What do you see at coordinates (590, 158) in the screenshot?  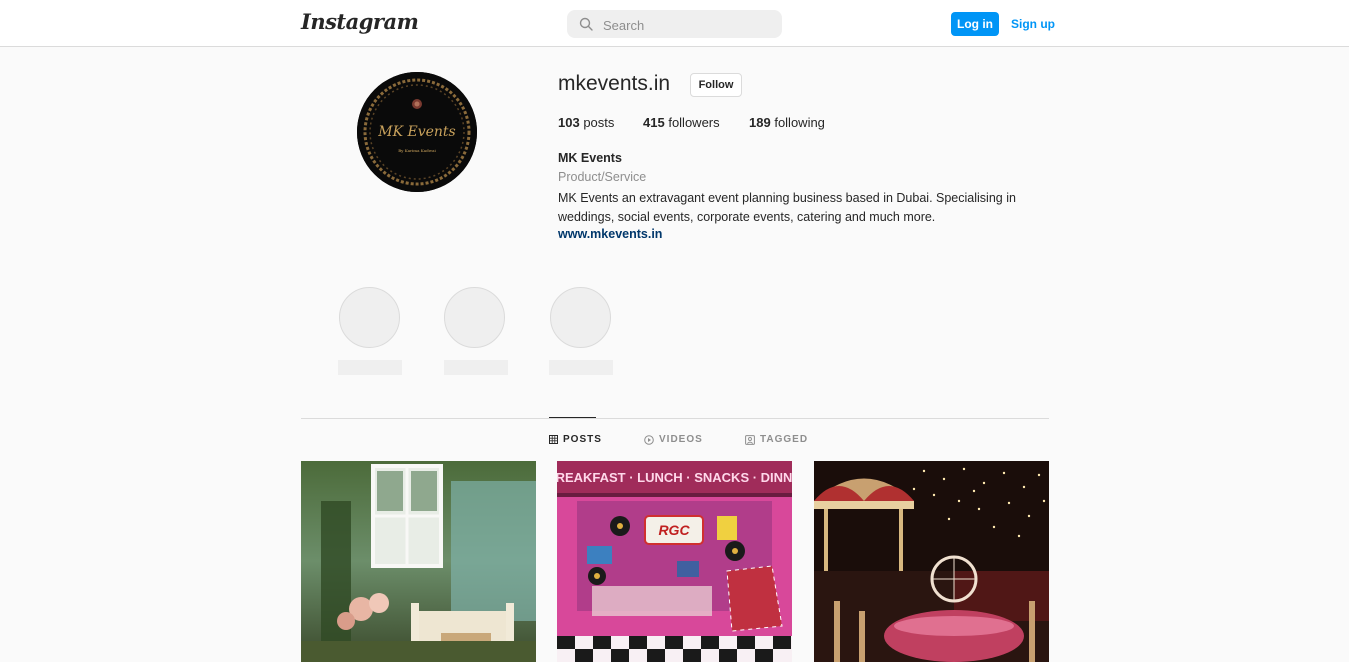 I see `profile-full-name: MK Events` at bounding box center [590, 158].